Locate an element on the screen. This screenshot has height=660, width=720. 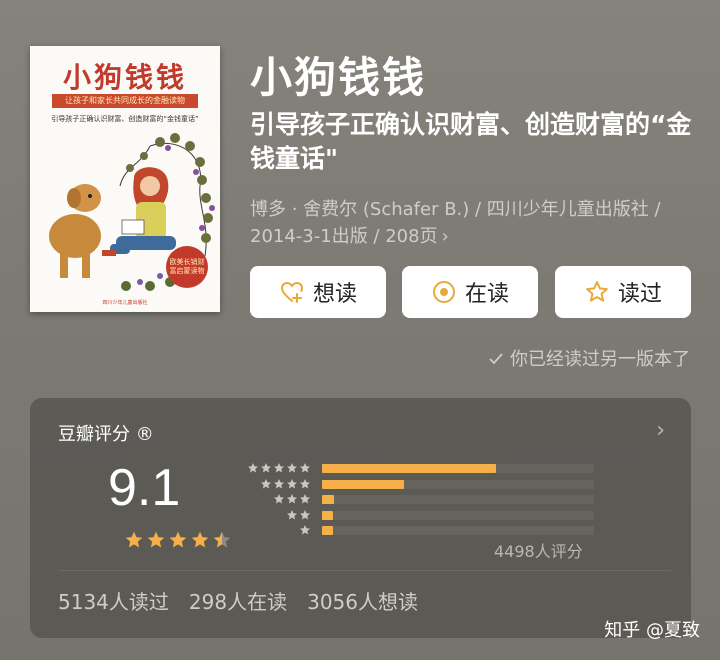
rating-score: 9.1 is located at coordinates (144, 488).